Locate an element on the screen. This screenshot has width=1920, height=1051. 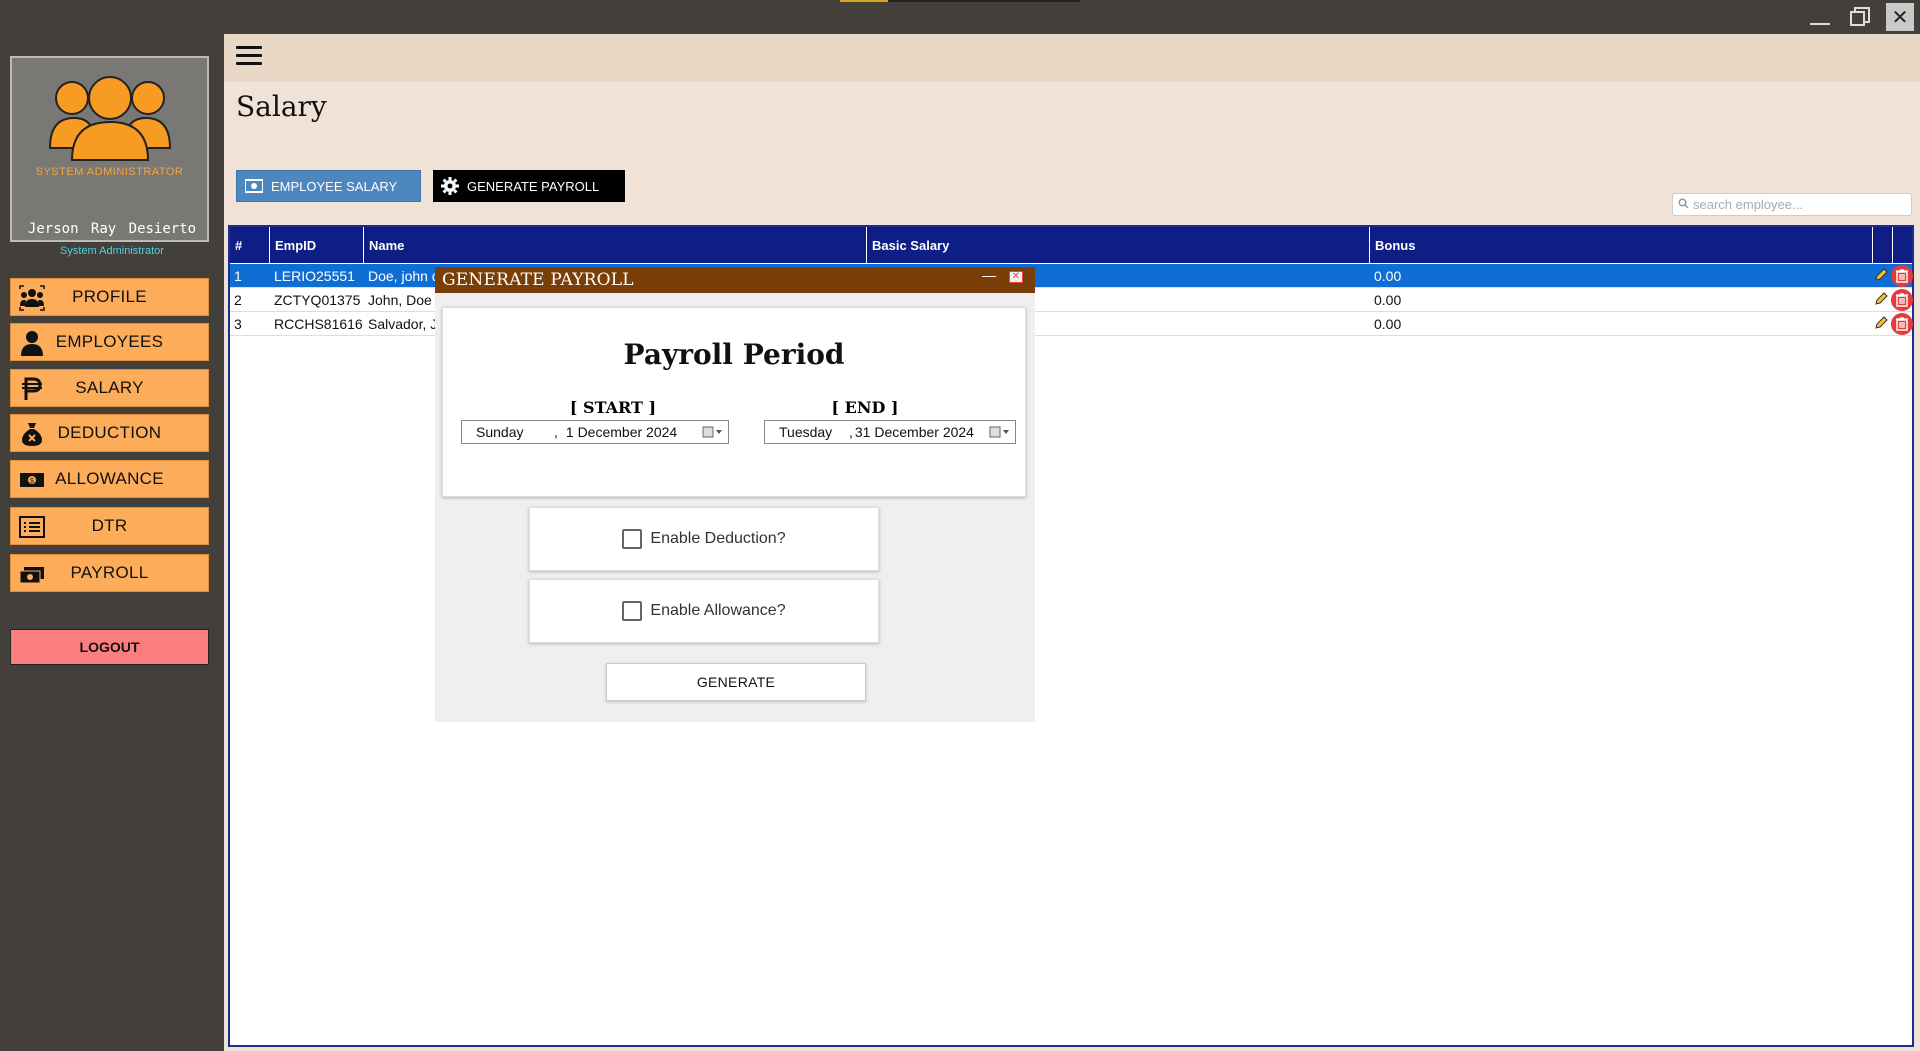
sidebar-item-salary: SALARY is located at coordinates (109, 388).